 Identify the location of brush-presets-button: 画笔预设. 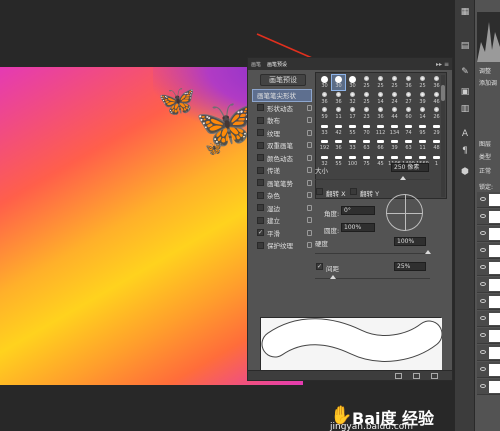
(283, 80).